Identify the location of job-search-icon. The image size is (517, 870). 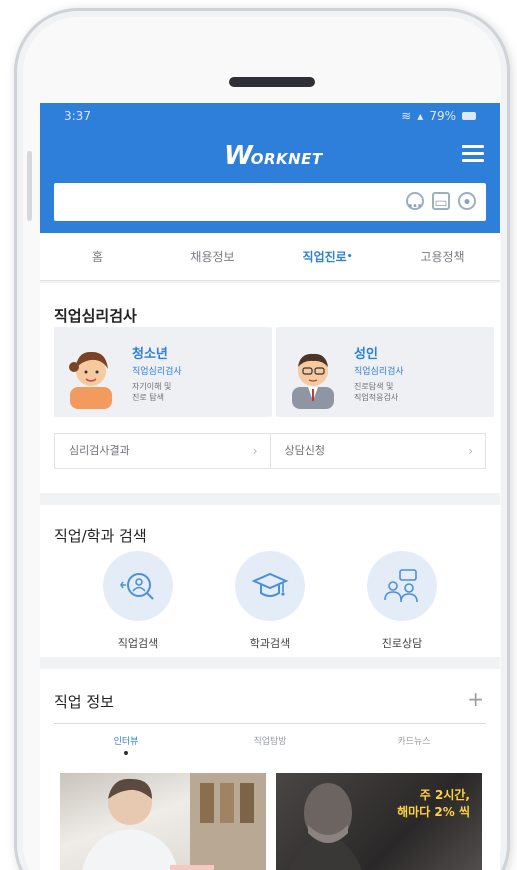
(138, 586).